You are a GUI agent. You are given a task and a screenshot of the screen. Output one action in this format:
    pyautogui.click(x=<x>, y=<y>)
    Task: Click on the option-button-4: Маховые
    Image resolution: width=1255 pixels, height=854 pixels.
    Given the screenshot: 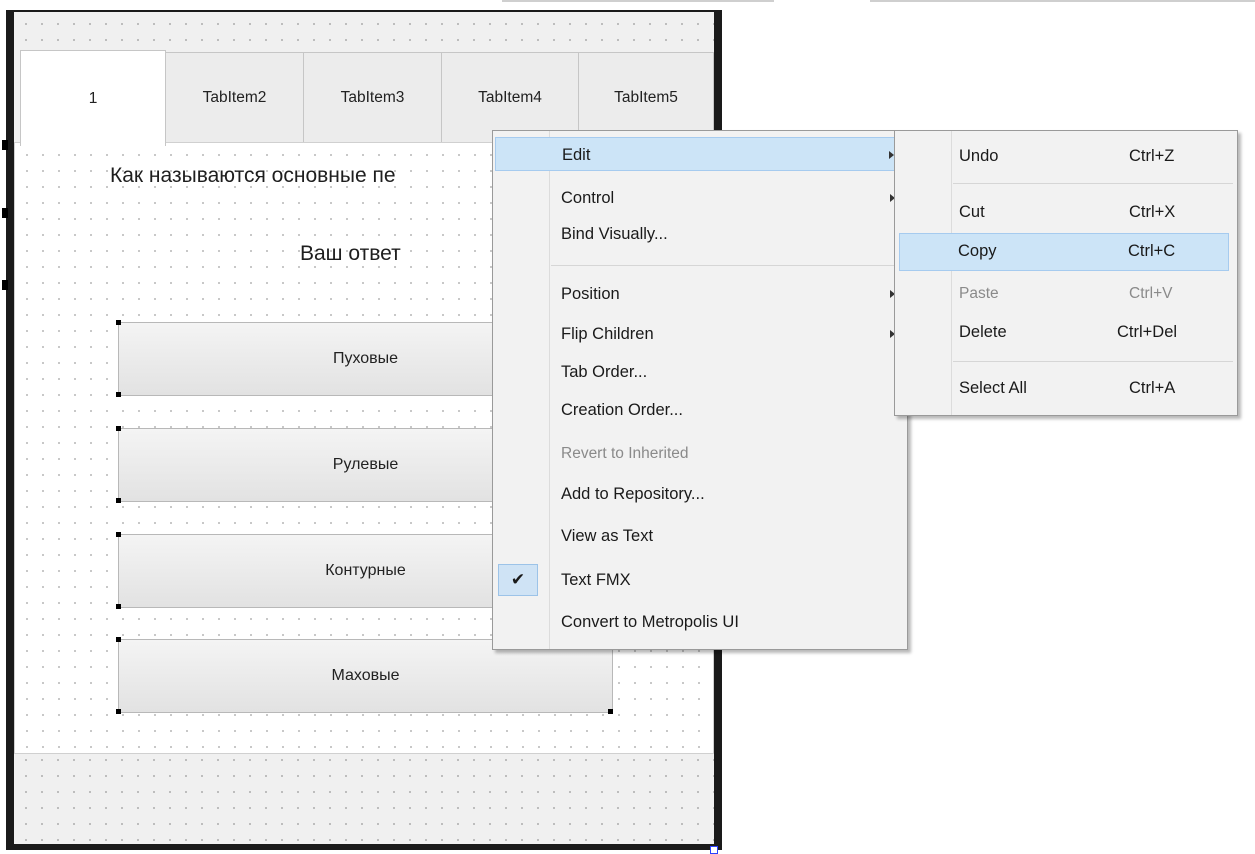 What is the action you would take?
    pyautogui.click(x=365, y=676)
    